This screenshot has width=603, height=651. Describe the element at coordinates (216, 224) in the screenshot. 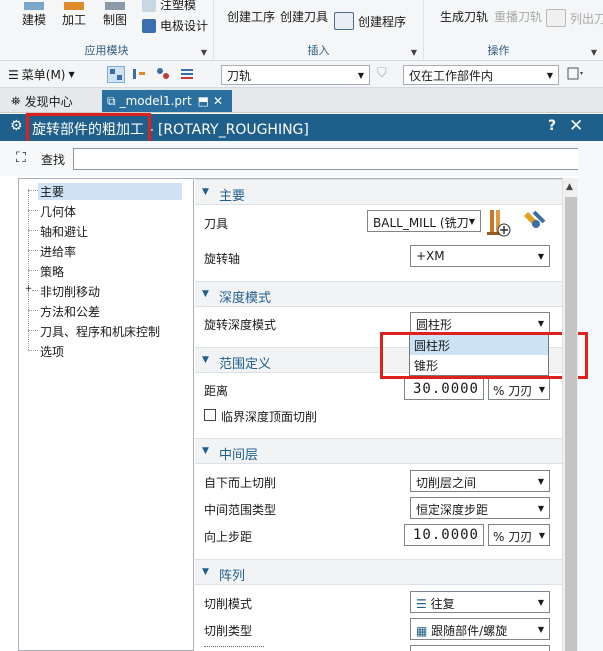

I see `tool-label: 刀具` at that location.